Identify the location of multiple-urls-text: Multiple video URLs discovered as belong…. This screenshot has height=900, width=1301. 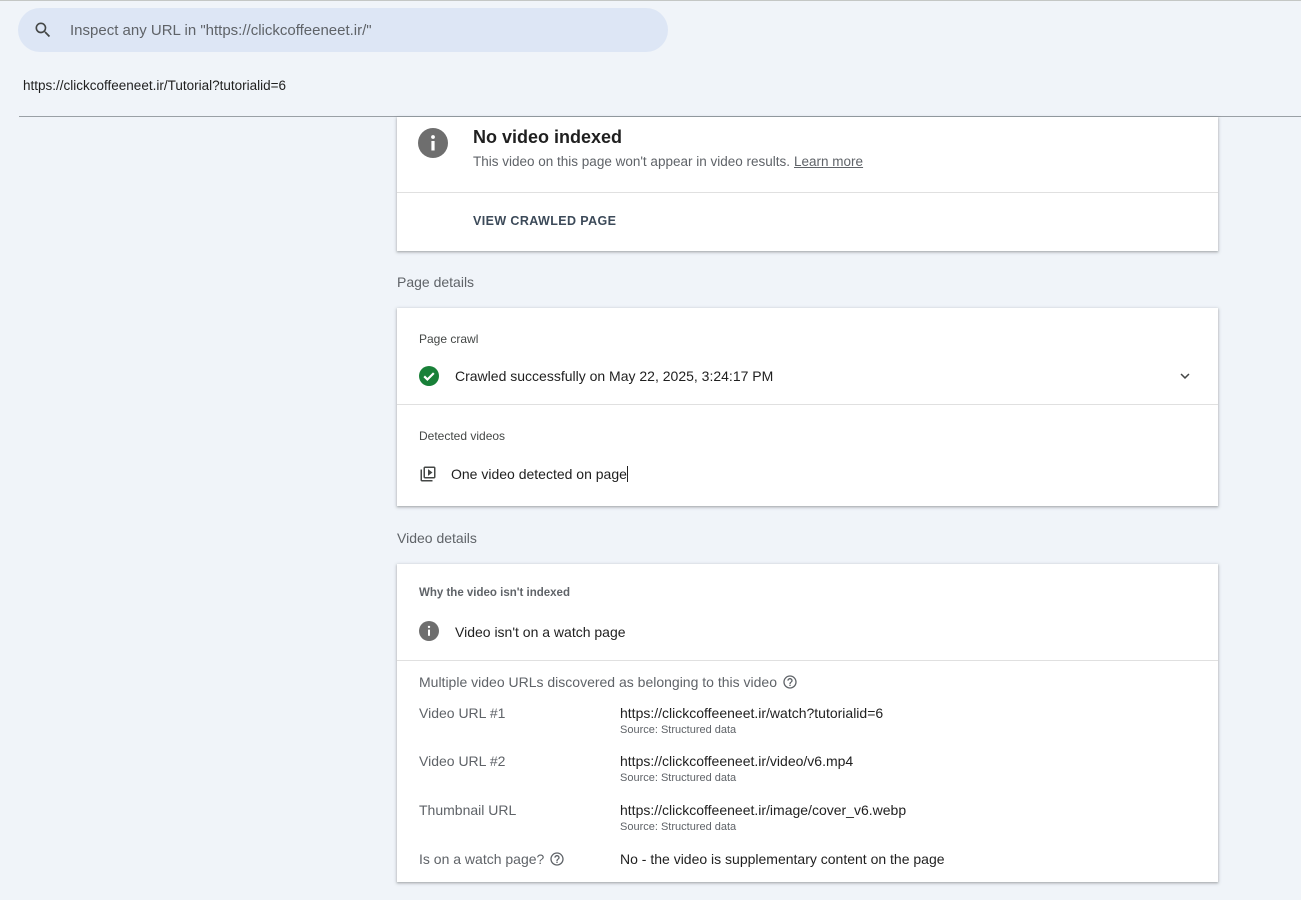
(598, 682).